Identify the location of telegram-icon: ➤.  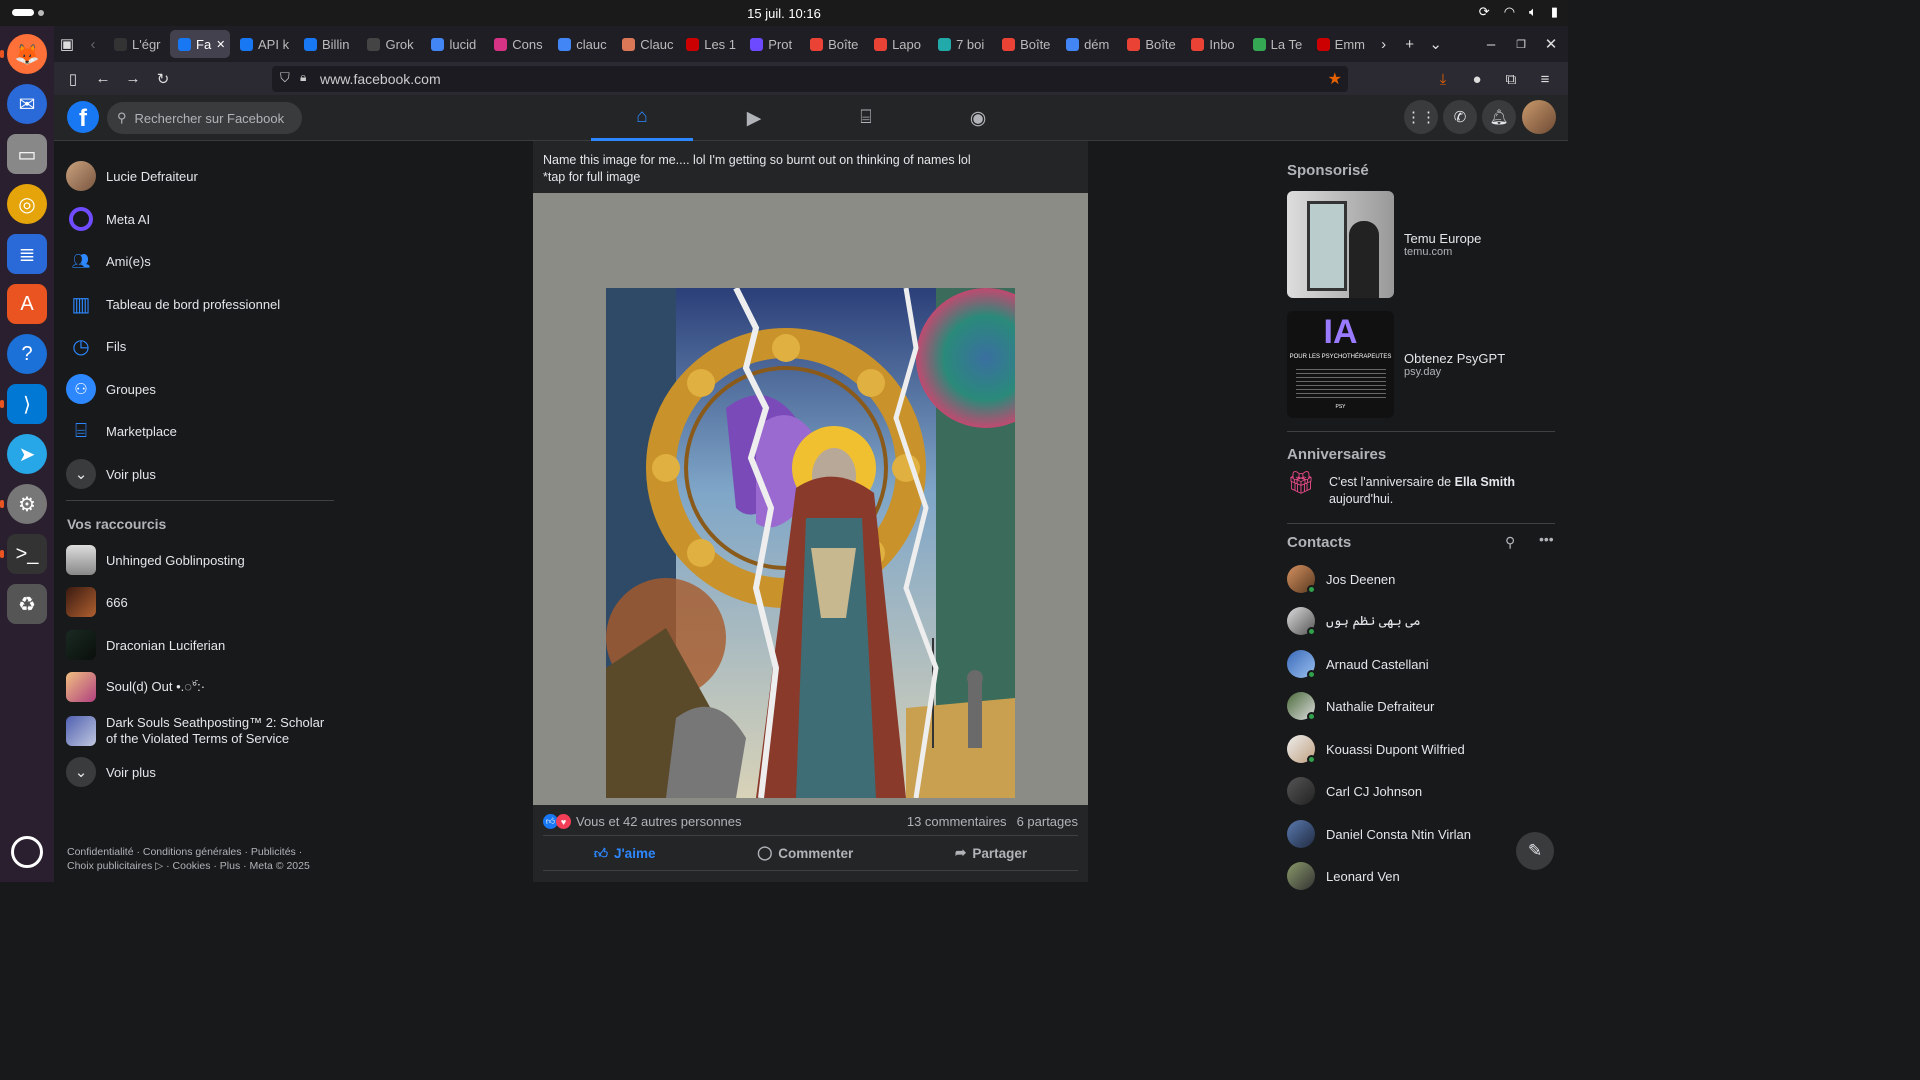
(27, 454).